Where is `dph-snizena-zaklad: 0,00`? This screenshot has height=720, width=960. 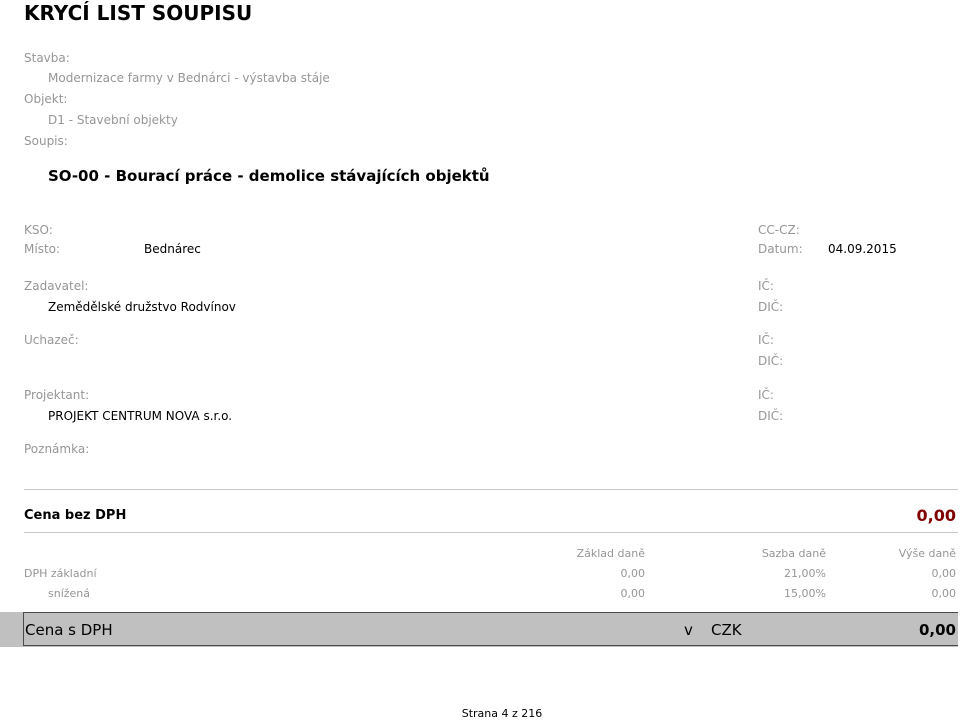
dph-snizena-zaklad: 0,00 is located at coordinates (633, 593).